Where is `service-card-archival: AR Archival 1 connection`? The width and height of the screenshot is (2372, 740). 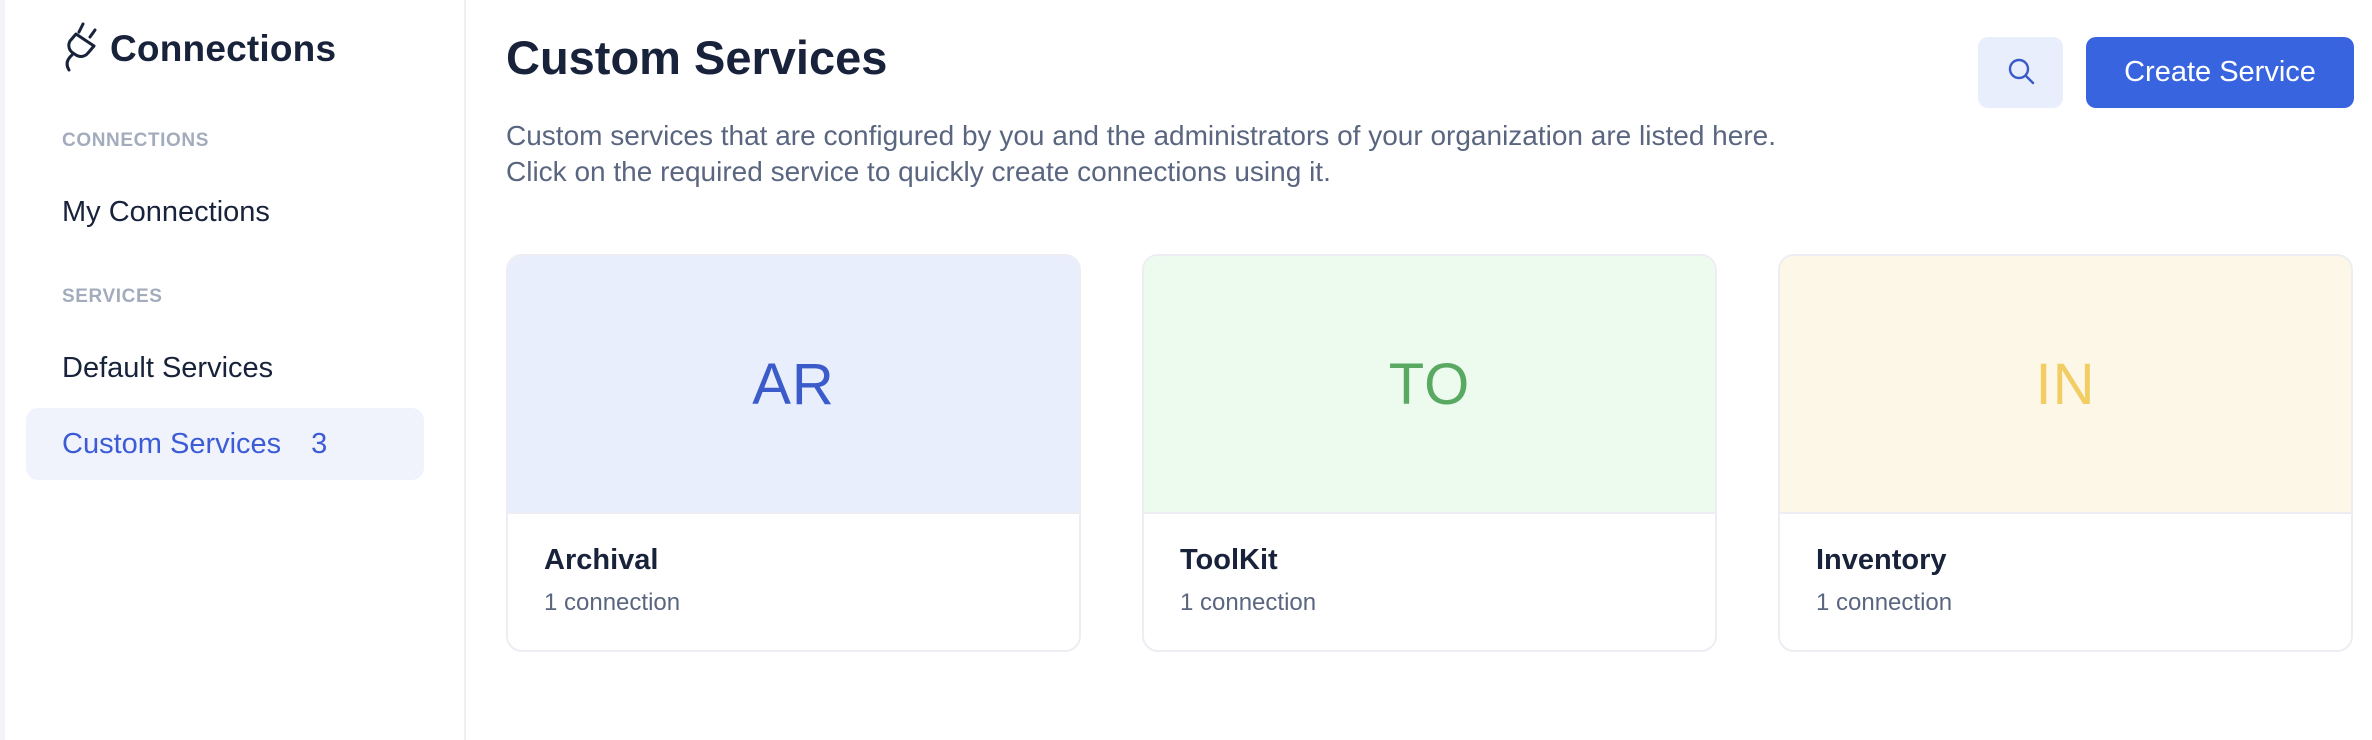 service-card-archival: AR Archival 1 connection is located at coordinates (793, 453).